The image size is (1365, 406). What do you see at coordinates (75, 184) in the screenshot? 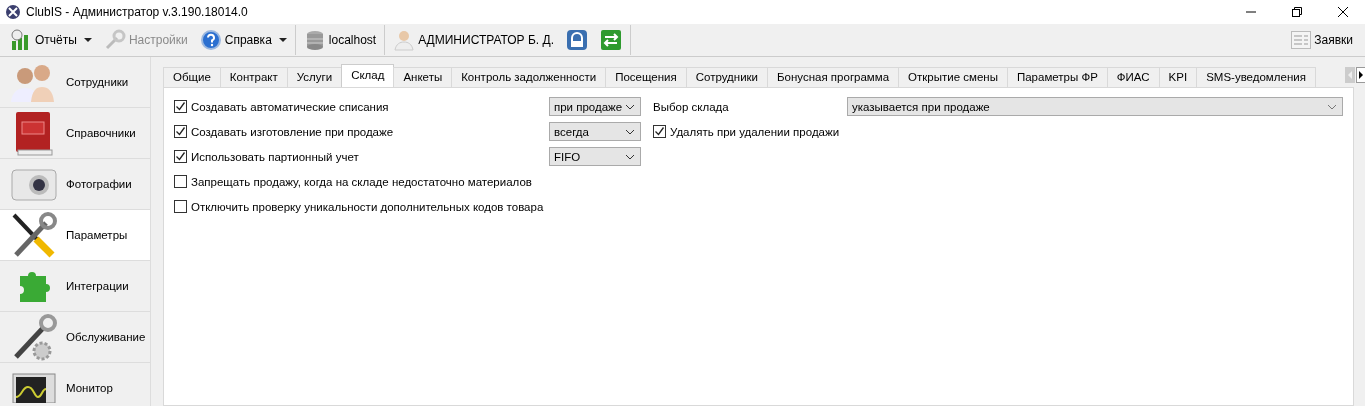
I see `sidebar-item: Фотографии` at bounding box center [75, 184].